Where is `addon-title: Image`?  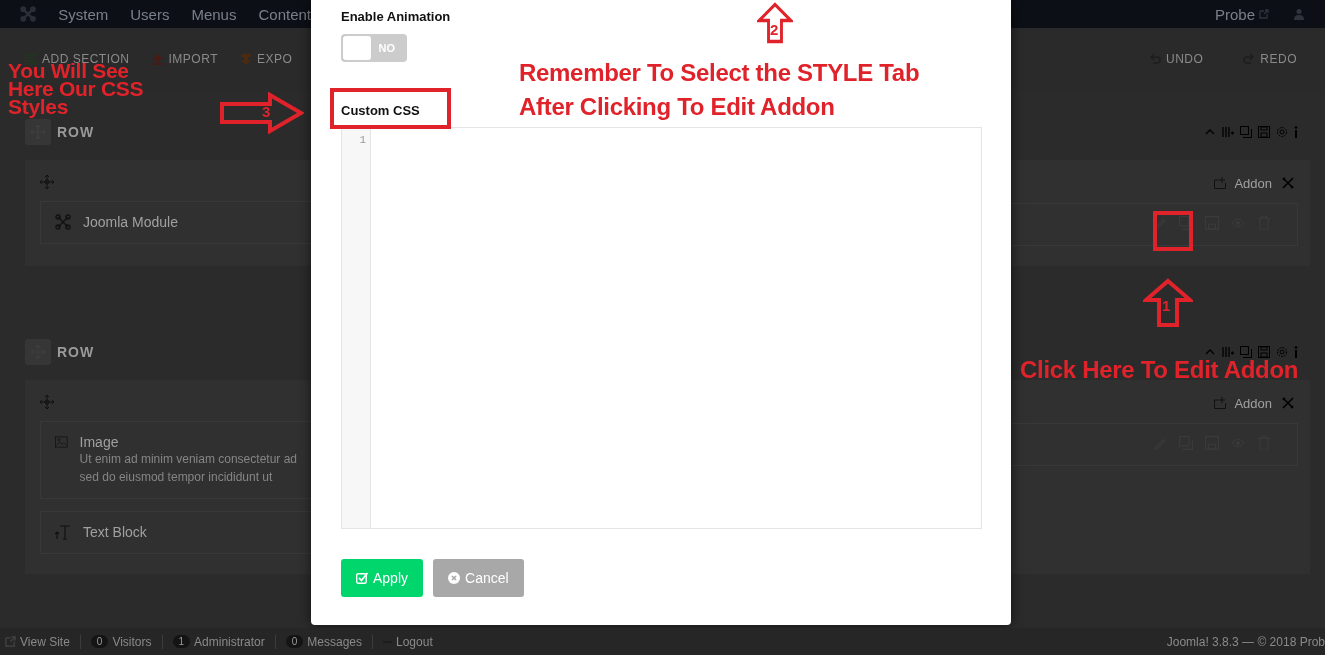 addon-title: Image is located at coordinates (99, 442).